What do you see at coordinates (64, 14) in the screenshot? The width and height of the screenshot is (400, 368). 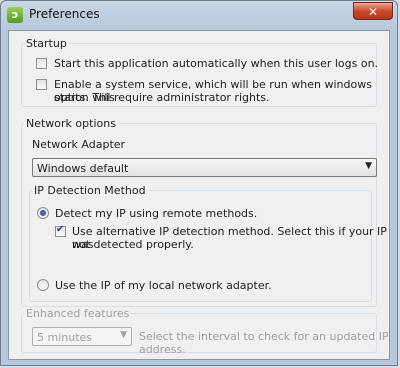 I see `window-title: Preferences` at bounding box center [64, 14].